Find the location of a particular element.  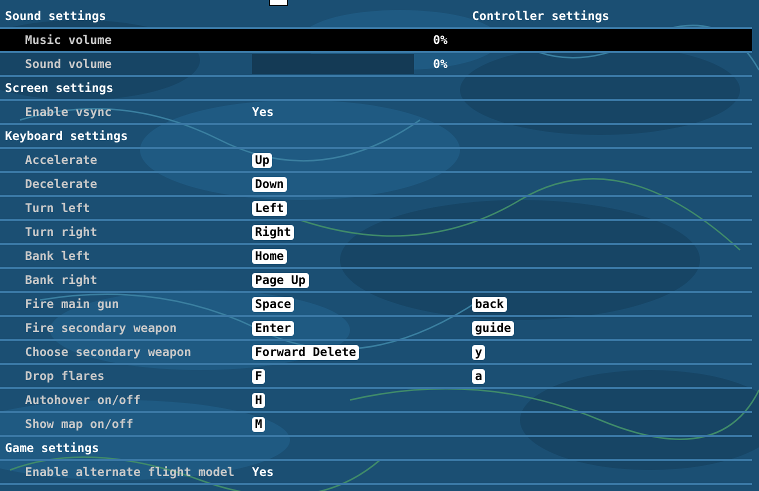

controller-binding: y is located at coordinates (479, 352).